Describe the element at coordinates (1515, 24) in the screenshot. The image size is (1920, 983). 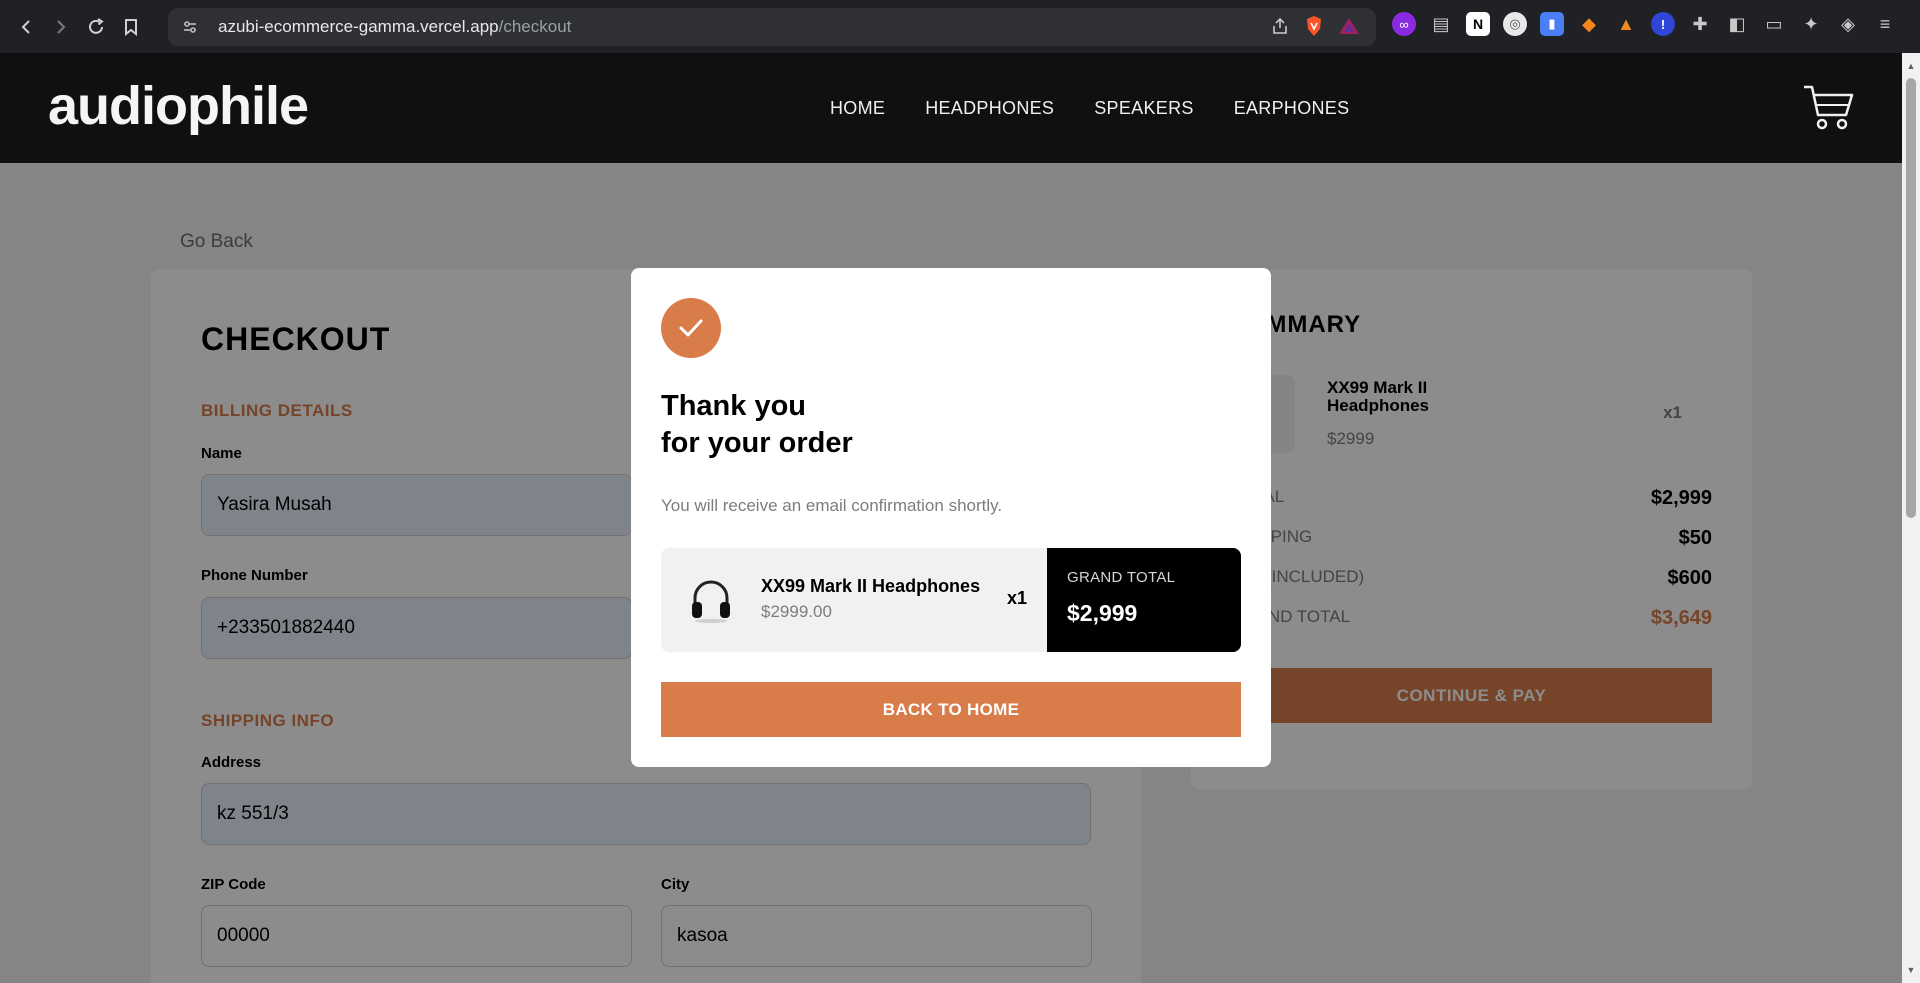
I see `extension-circle-icon: ◎` at that location.